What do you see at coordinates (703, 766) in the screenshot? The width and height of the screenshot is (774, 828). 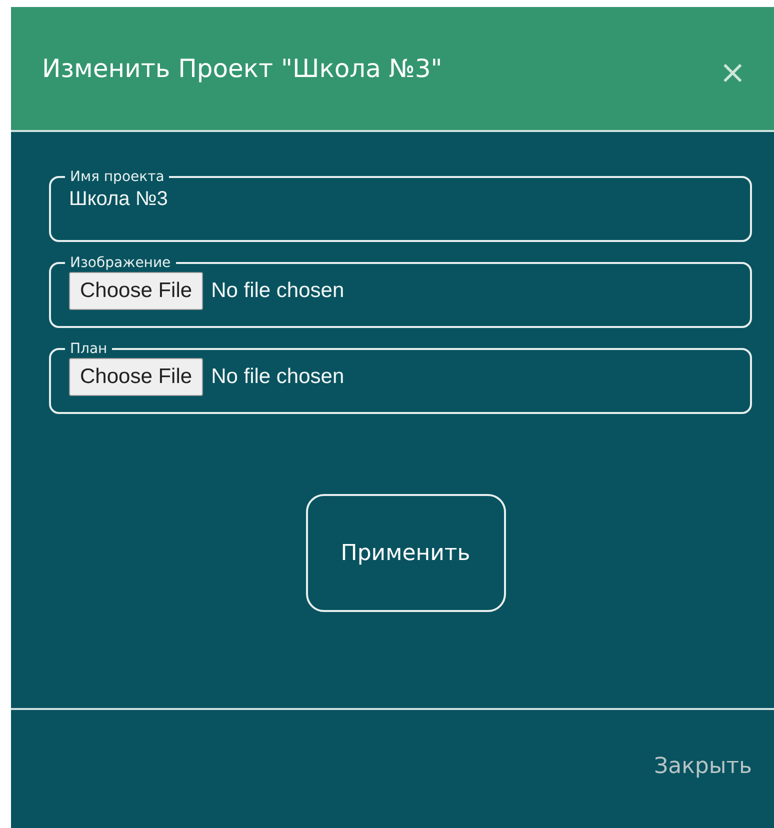 I see `close-link: Закрыть` at bounding box center [703, 766].